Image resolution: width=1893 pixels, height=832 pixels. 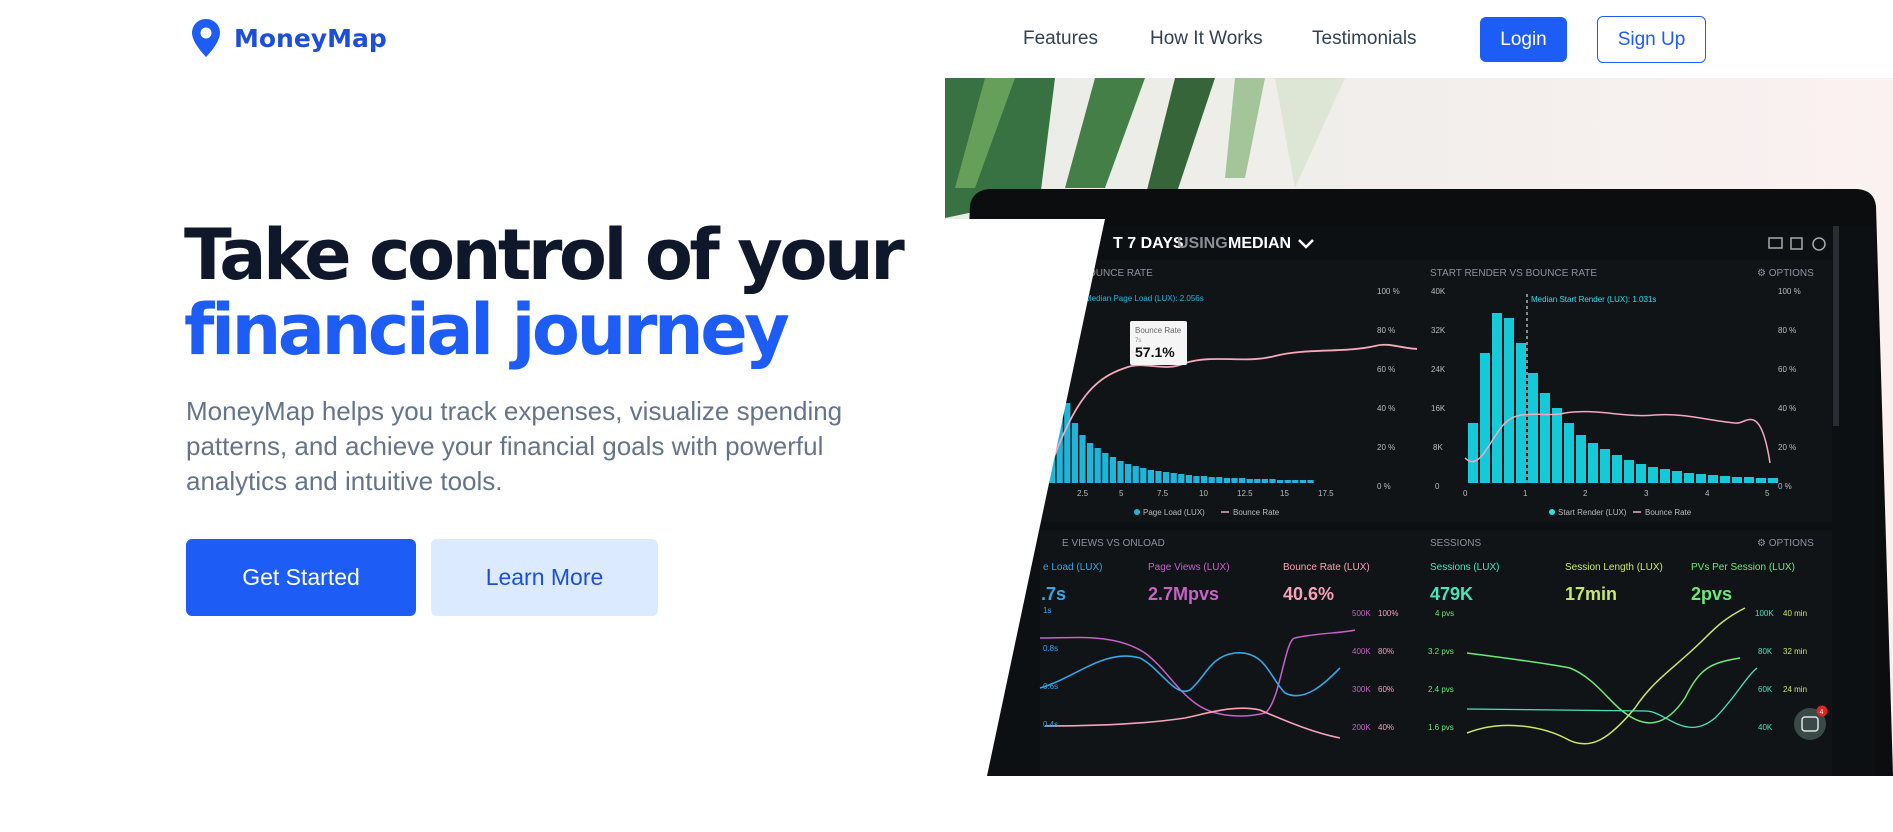 I want to click on svg-text: 24K, so click(x=1438, y=369).